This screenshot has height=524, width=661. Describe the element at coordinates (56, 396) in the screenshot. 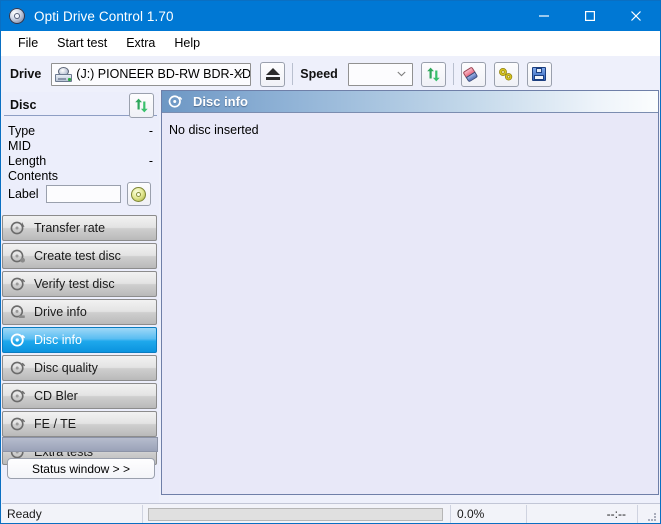

I see `sidebar-item-label: CD Bler` at that location.